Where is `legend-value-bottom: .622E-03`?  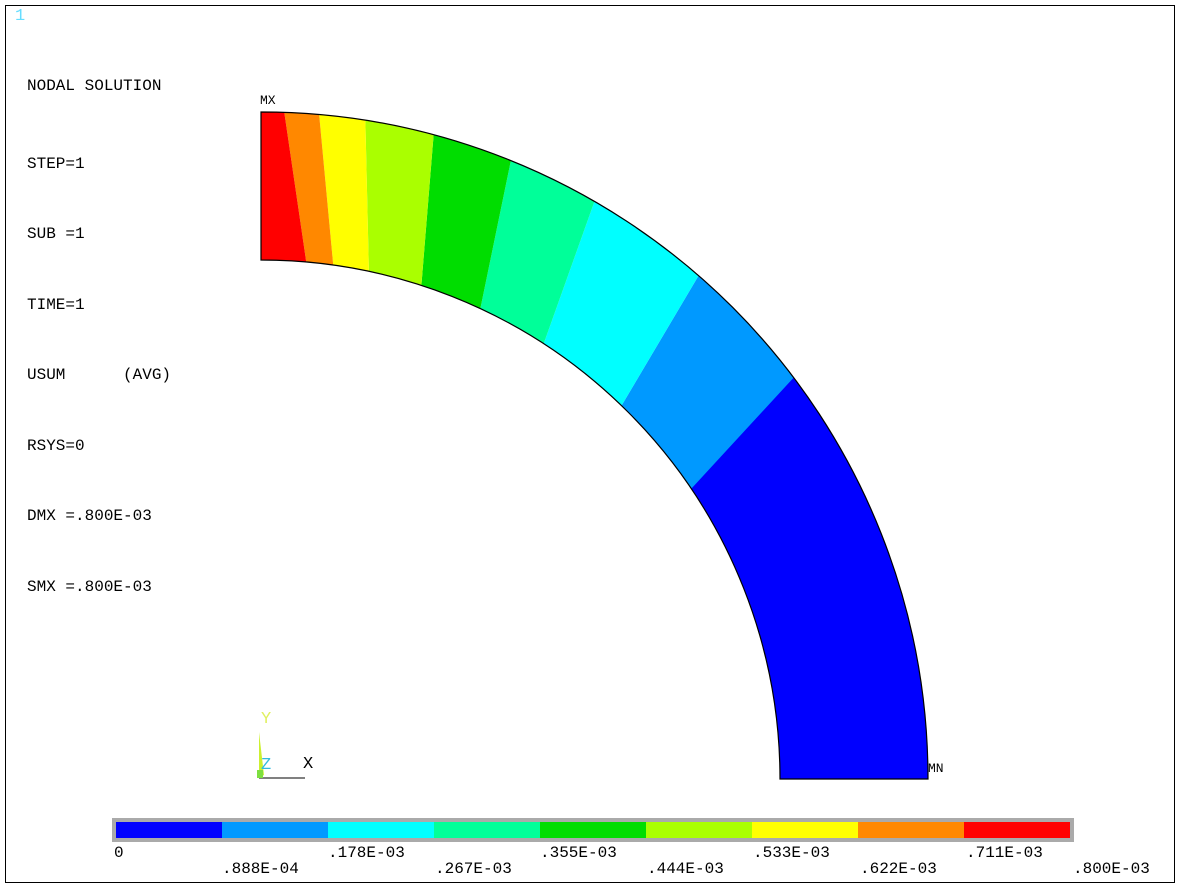
legend-value-bottom: .622E-03 is located at coordinates (898, 869).